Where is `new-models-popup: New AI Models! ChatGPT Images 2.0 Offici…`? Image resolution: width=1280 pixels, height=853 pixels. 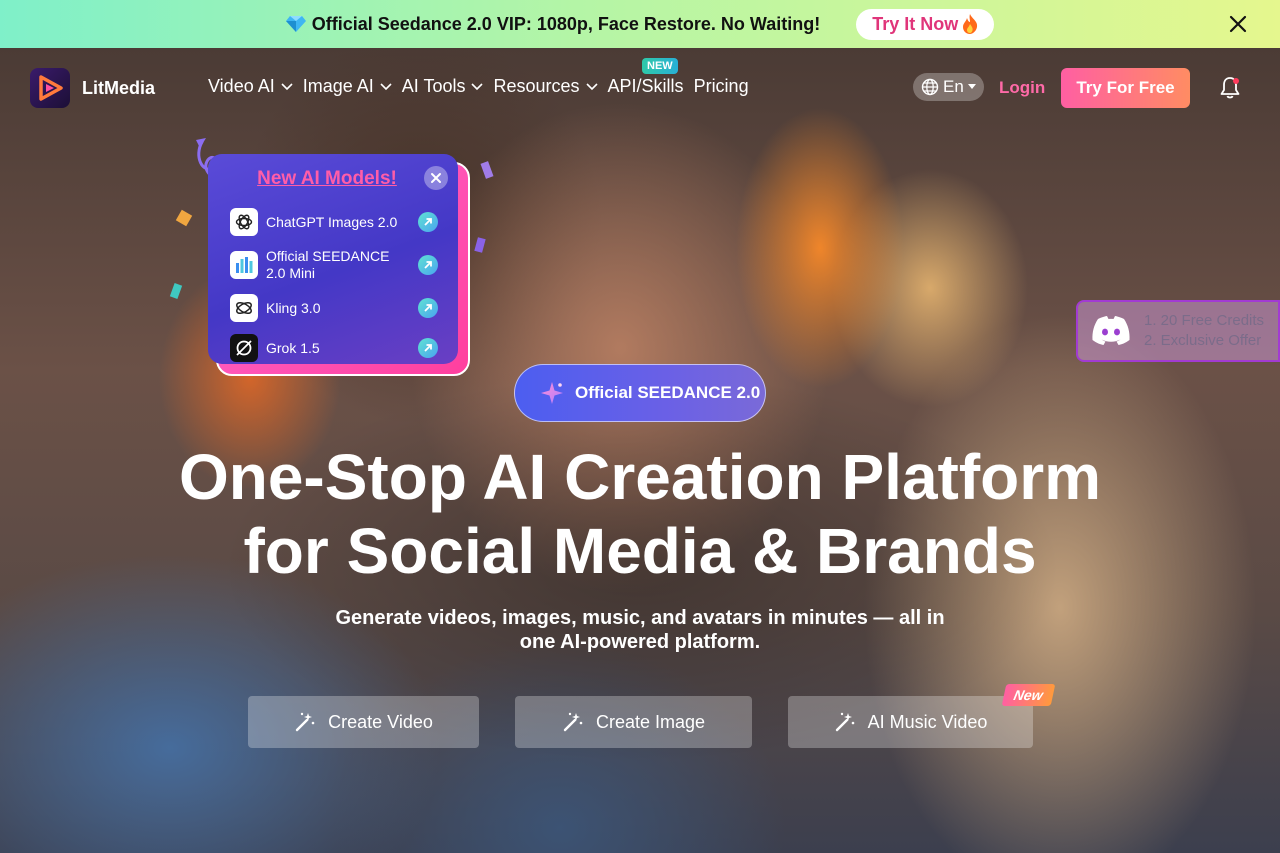 new-models-popup: New AI Models! ChatGPT Images 2.0 Offici… is located at coordinates (339, 265).